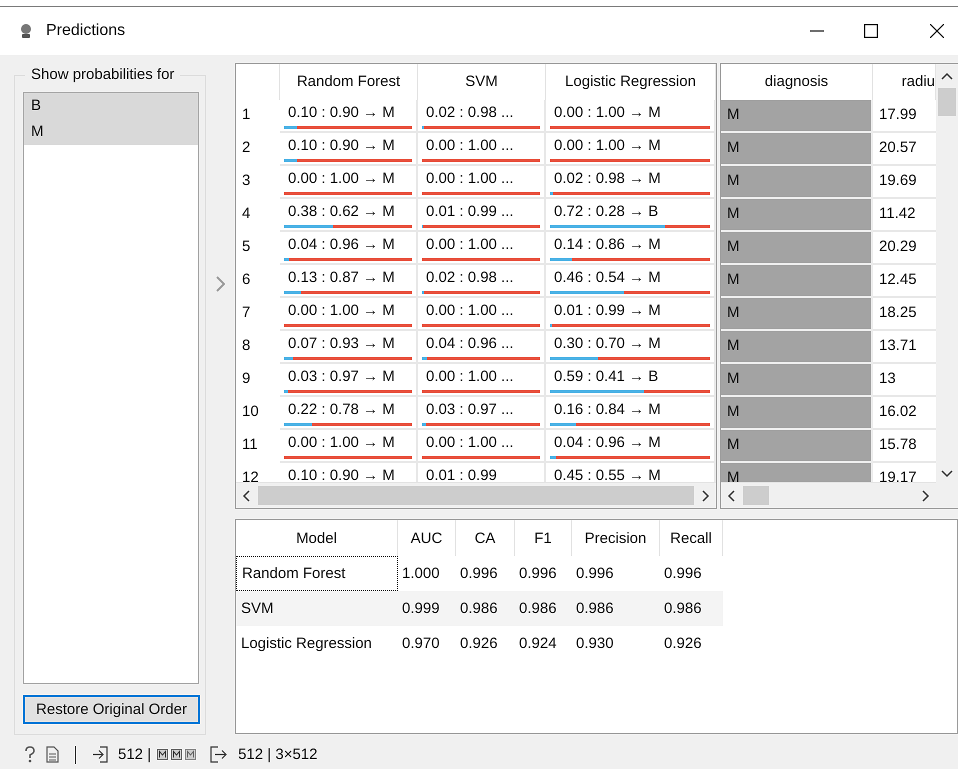 Image resolution: width=958 pixels, height=769 pixels. Describe the element at coordinates (947, 76) in the screenshot. I see `scroll-up-icon` at that location.